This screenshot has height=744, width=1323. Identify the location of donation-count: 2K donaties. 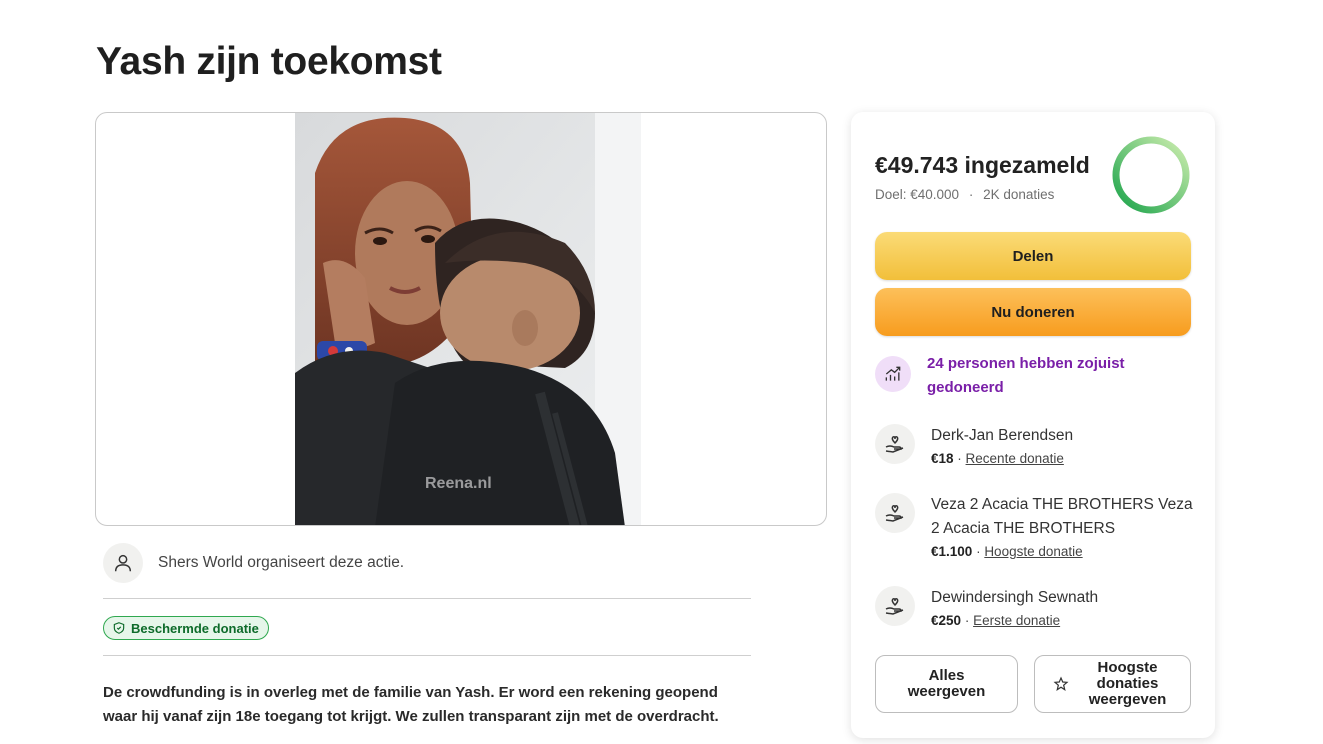
(1019, 194).